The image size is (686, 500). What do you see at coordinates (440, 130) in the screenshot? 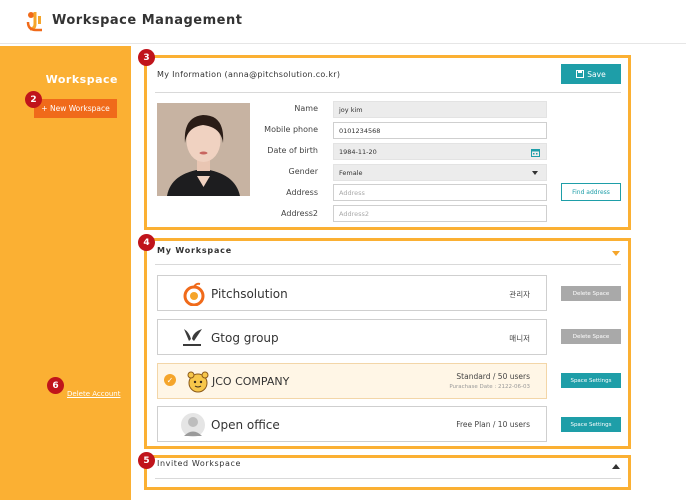
I see `mobile-phone-input: 0101234568` at bounding box center [440, 130].